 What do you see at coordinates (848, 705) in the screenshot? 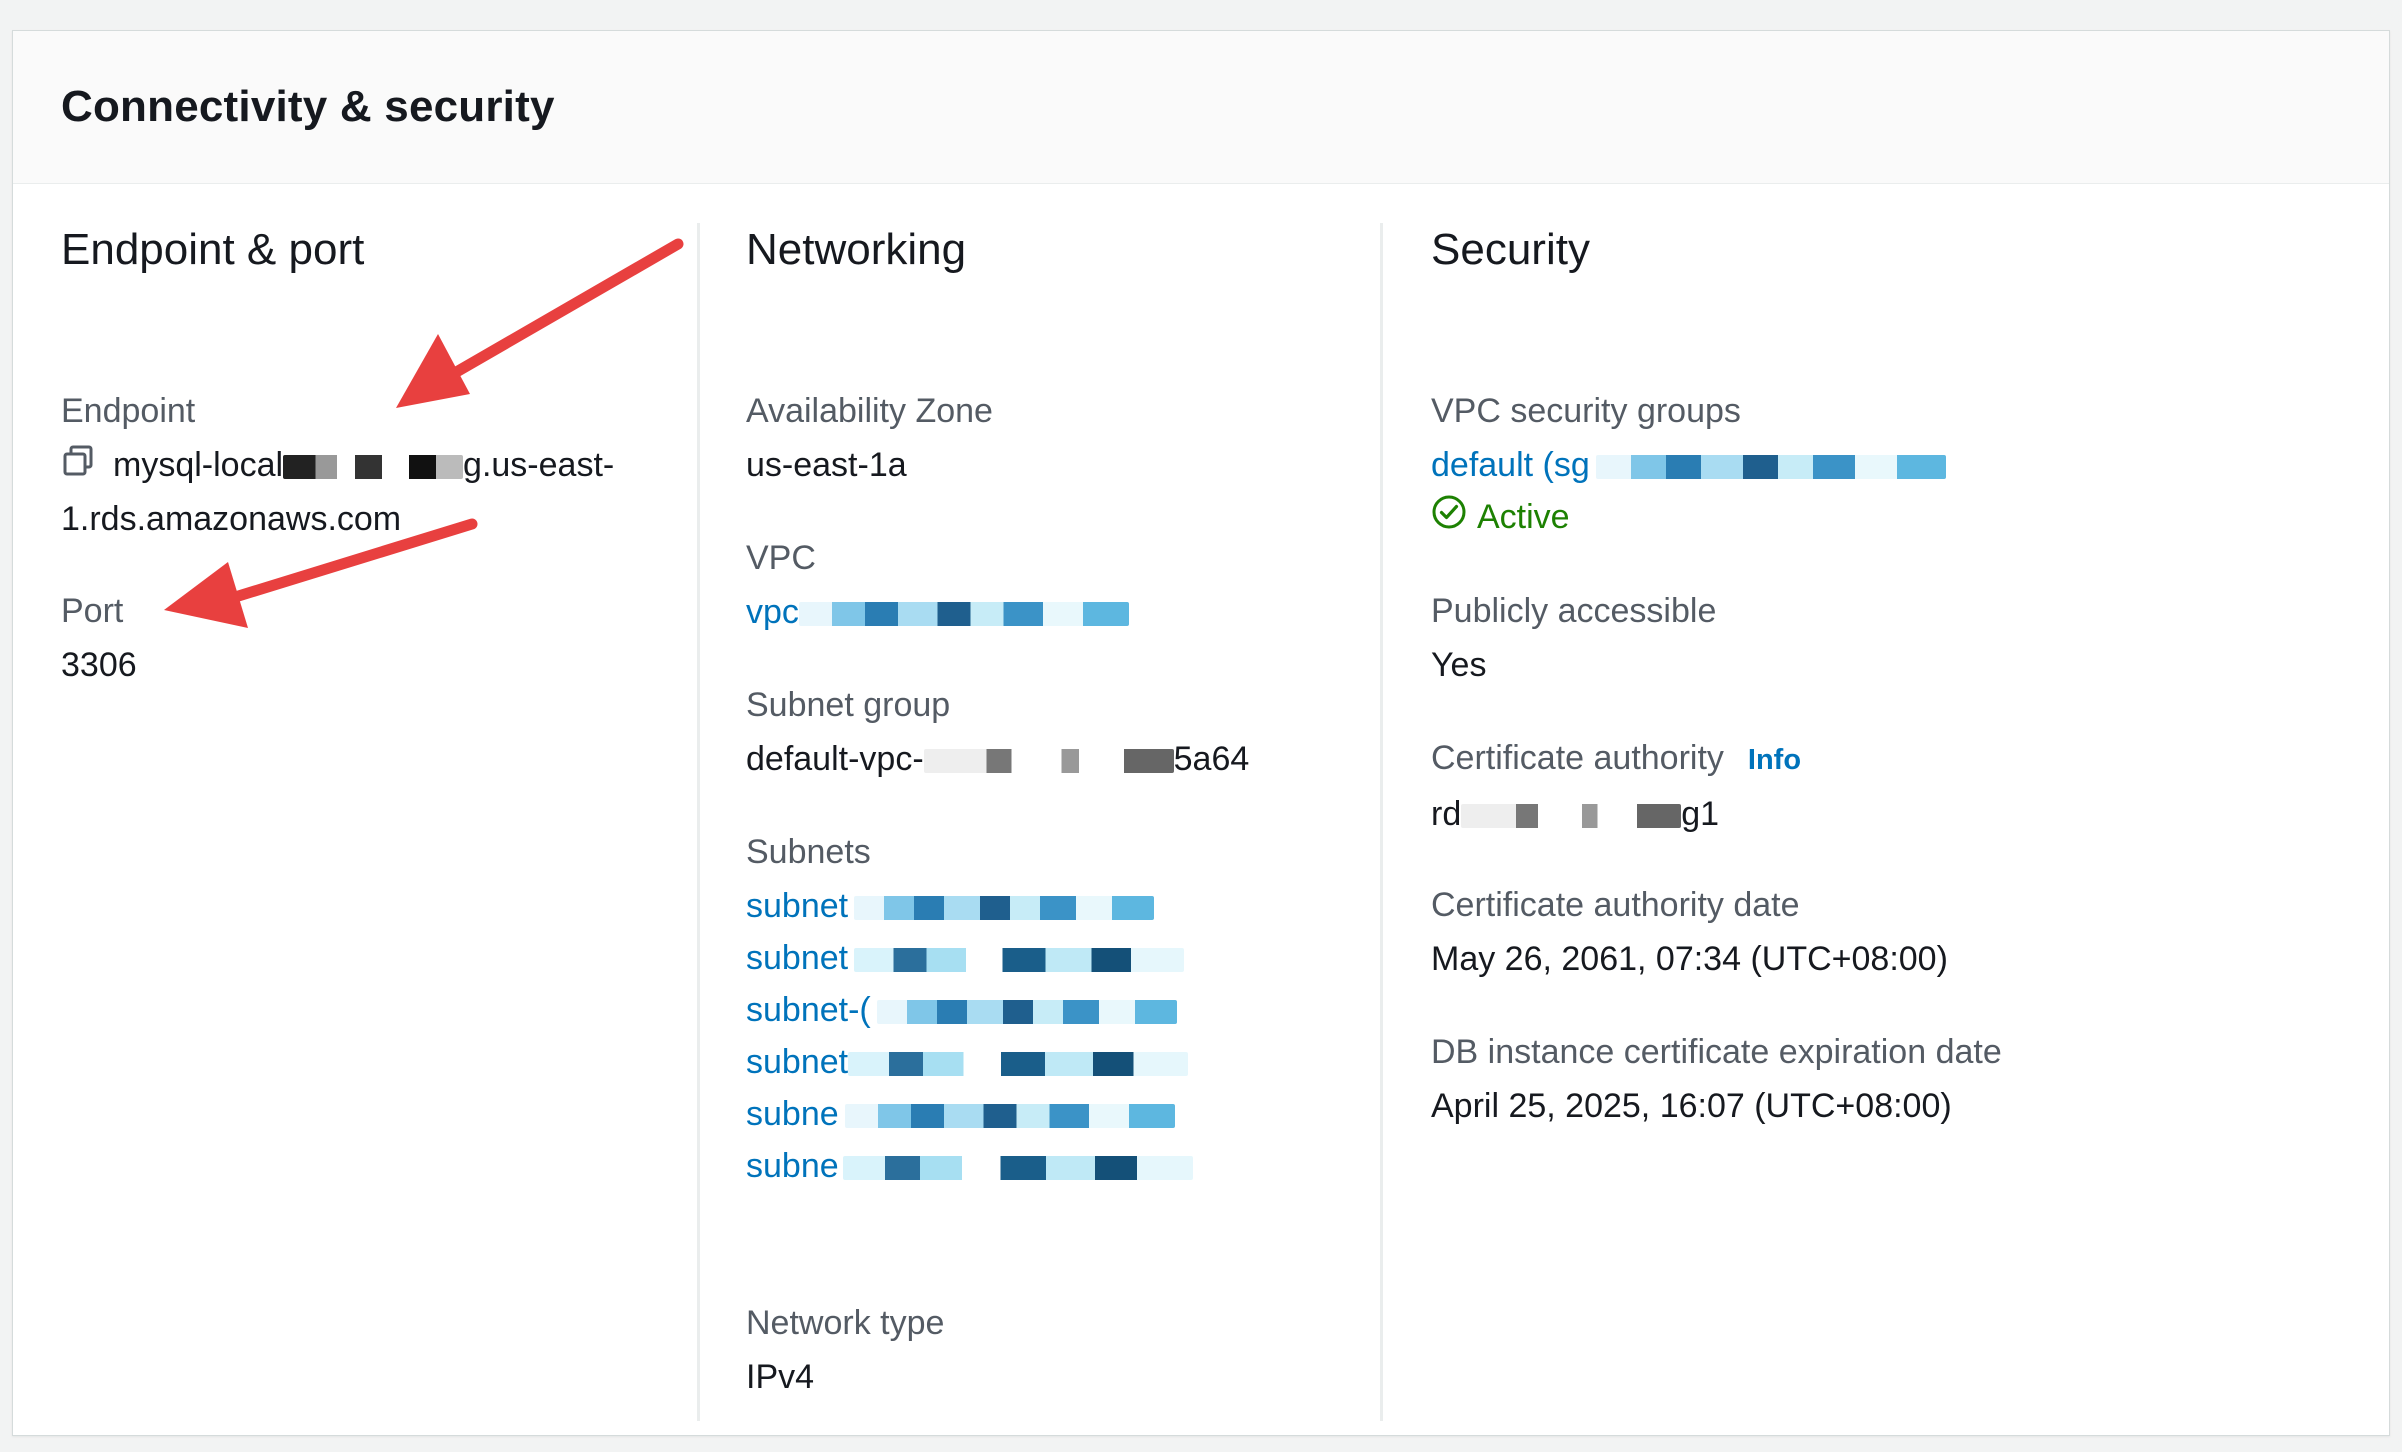
I see `subnet-group-label: Subnet group` at bounding box center [848, 705].